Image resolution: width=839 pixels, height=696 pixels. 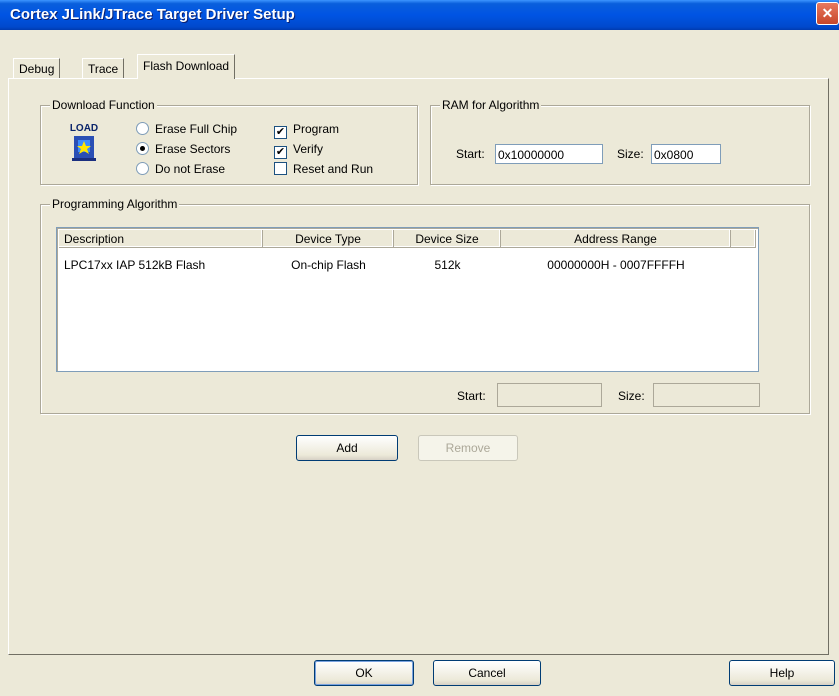 What do you see at coordinates (706, 395) in the screenshot?
I see `algo-size-field` at bounding box center [706, 395].